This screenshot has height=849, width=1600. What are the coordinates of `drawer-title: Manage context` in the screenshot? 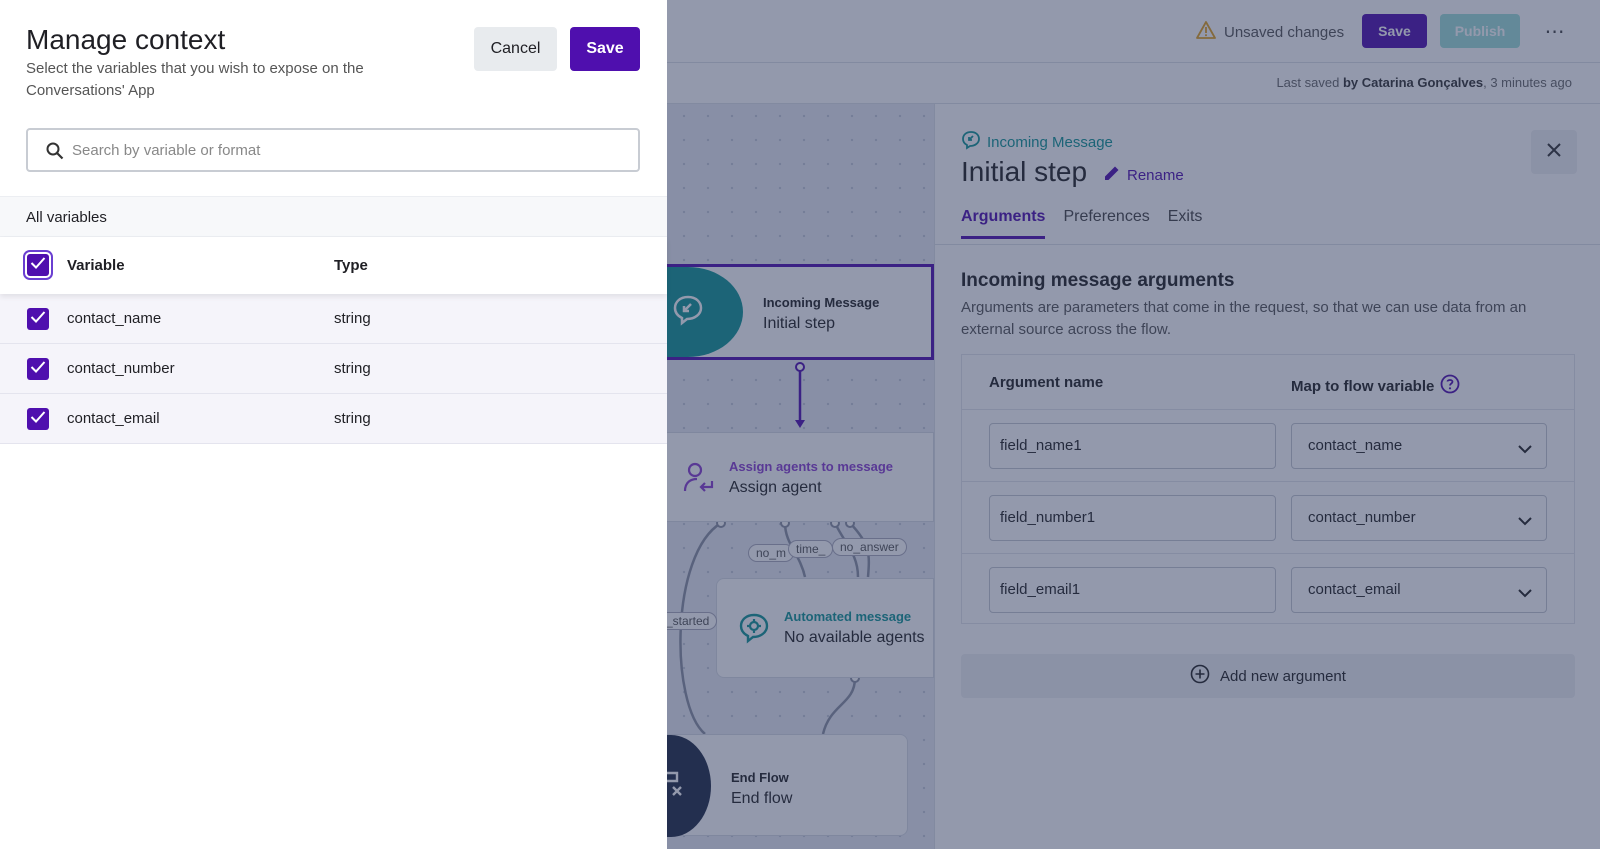 It's located at (126, 39).